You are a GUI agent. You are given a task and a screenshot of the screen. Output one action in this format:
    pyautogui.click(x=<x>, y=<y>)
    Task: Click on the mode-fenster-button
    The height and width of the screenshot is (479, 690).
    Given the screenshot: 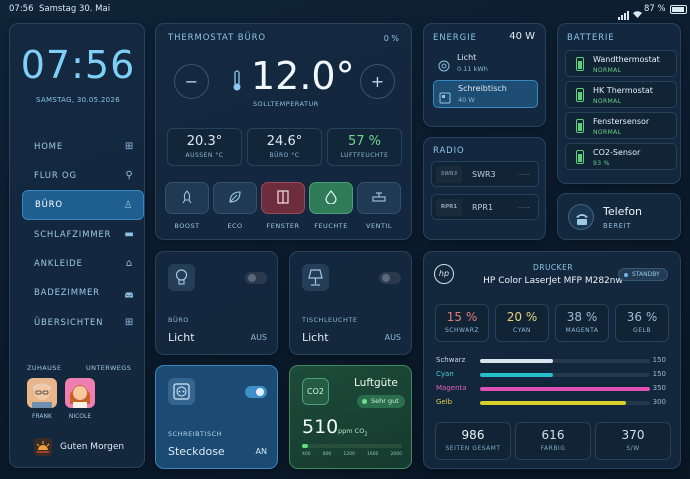 What is the action you would take?
    pyautogui.click(x=283, y=198)
    